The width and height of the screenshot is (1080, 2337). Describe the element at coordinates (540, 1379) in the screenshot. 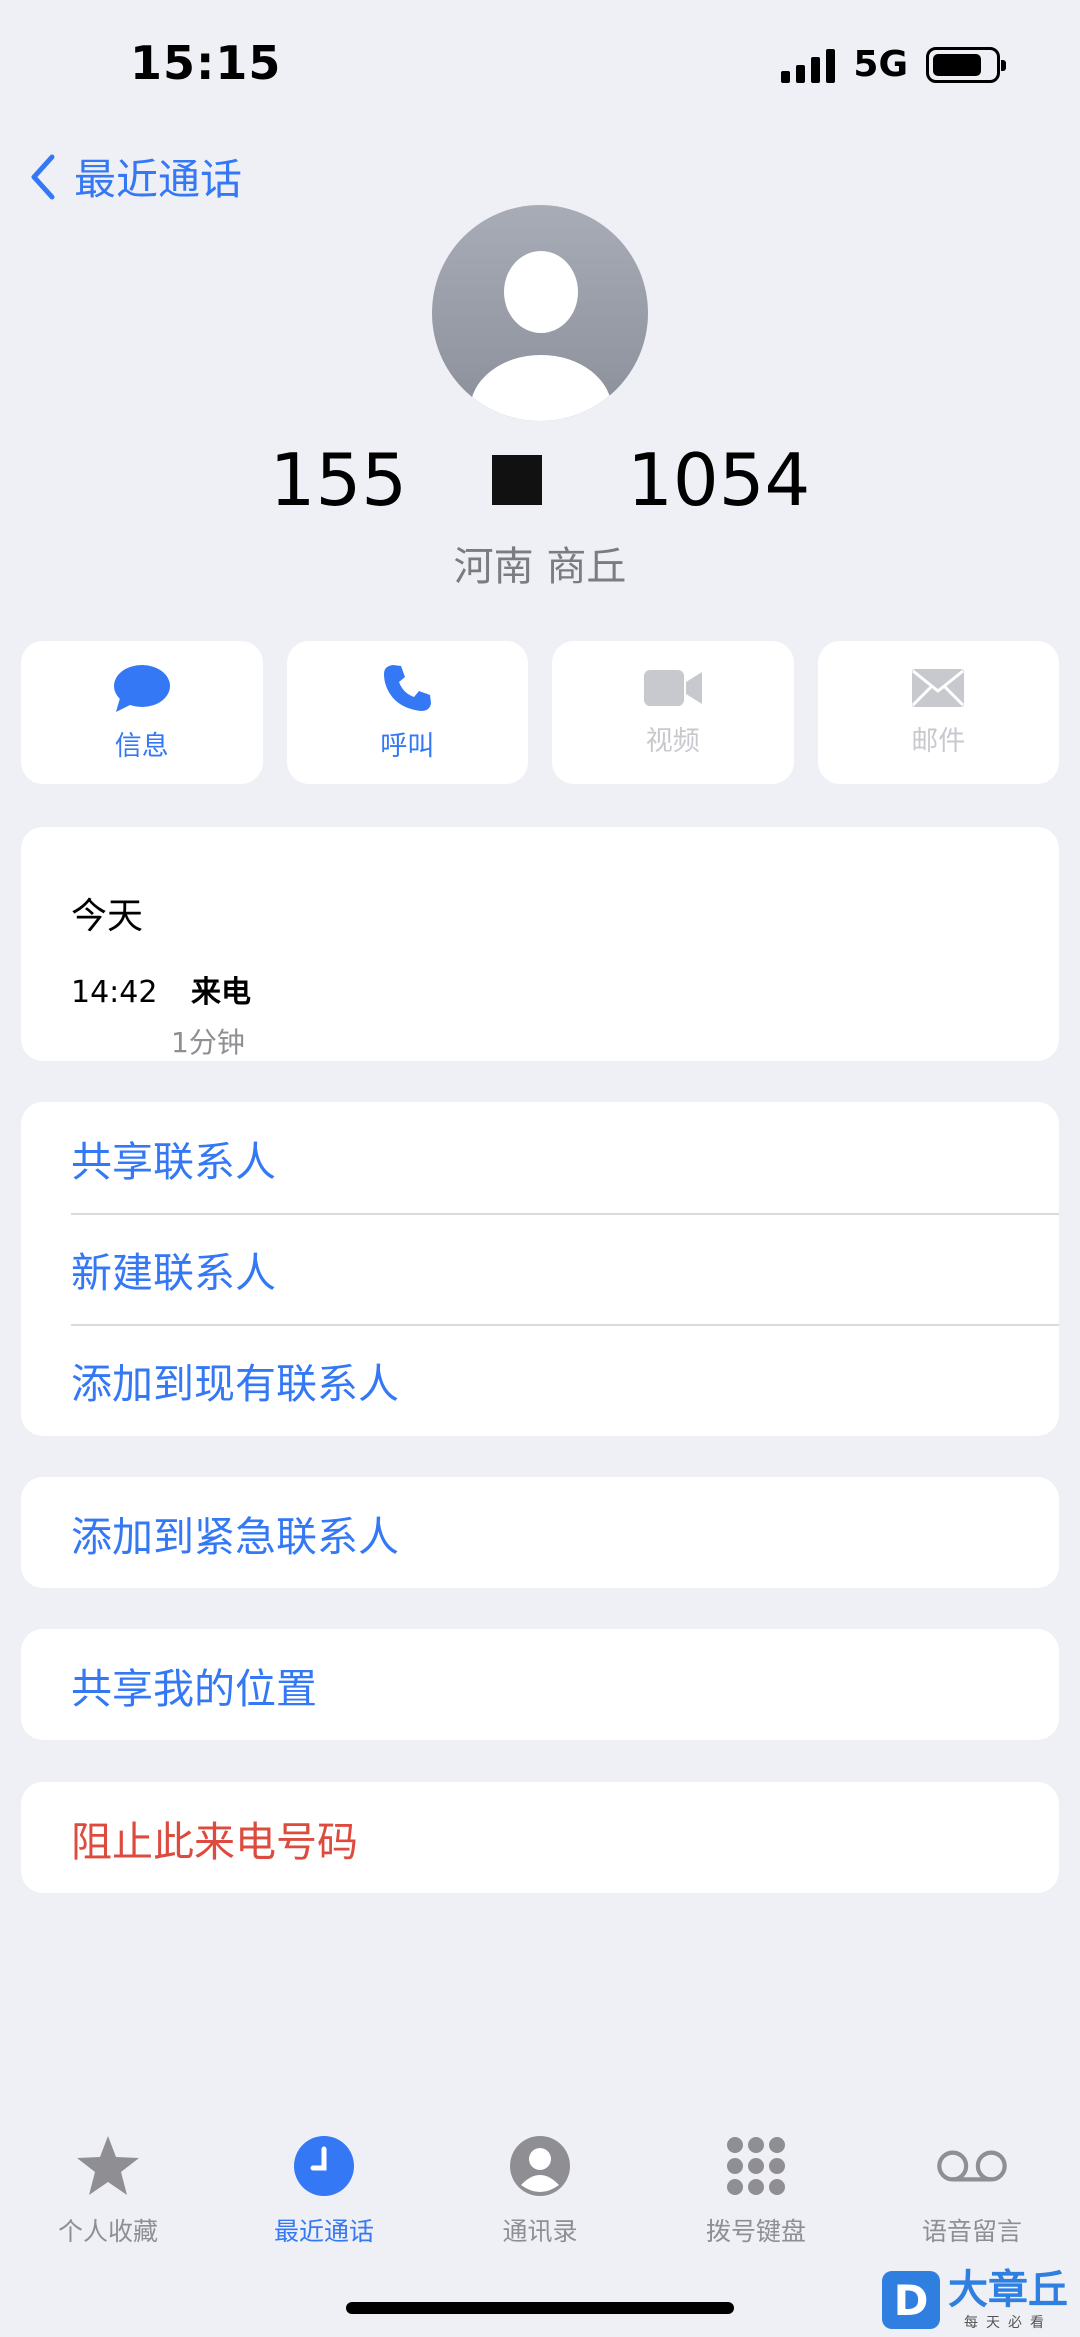

I see `add-to-existing-button: 添加到现有联系人` at that location.